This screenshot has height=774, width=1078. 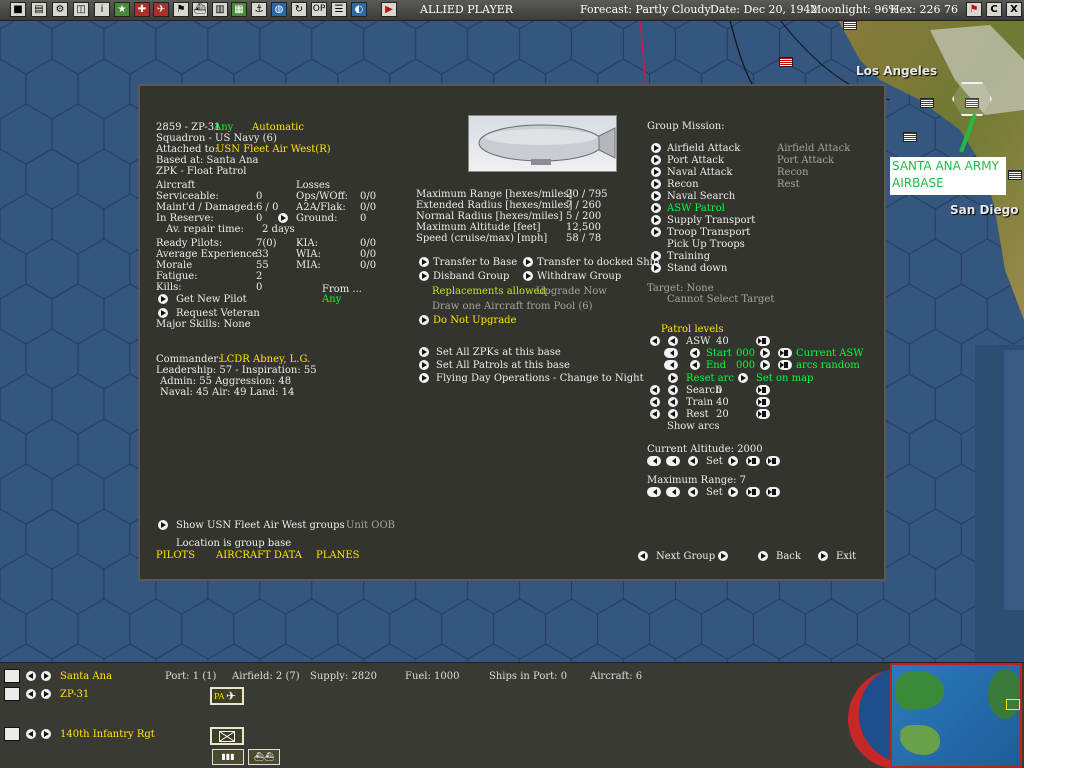 I want to click on air-unit-icon: ✈, so click(x=161, y=9).